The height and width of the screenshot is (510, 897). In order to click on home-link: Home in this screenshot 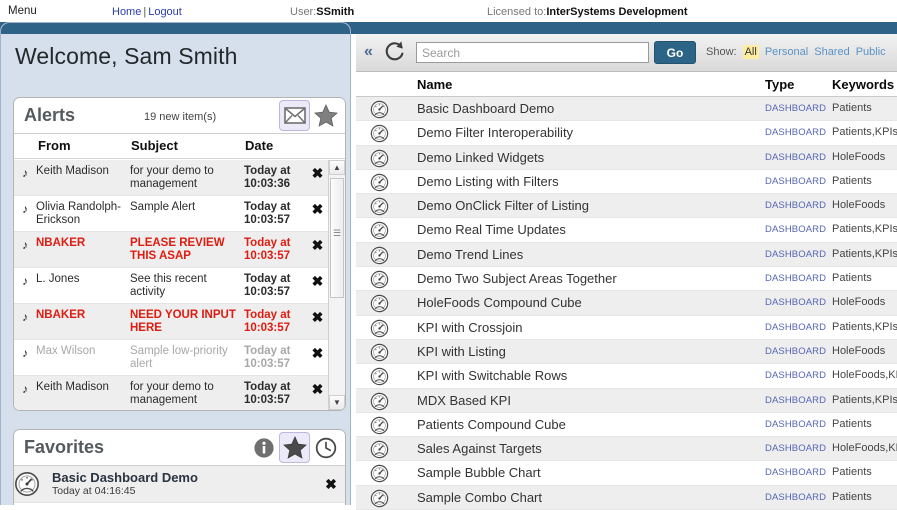, I will do `click(126, 12)`.